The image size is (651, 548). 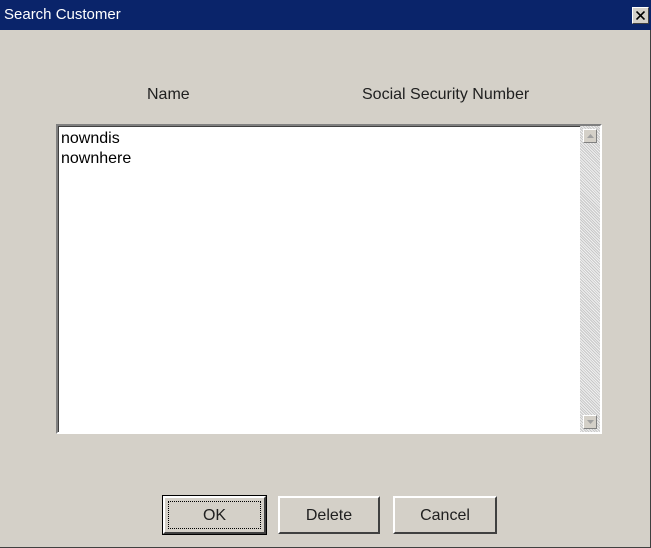 What do you see at coordinates (446, 94) in the screenshot?
I see `column-header-ssn: Social Security Number` at bounding box center [446, 94].